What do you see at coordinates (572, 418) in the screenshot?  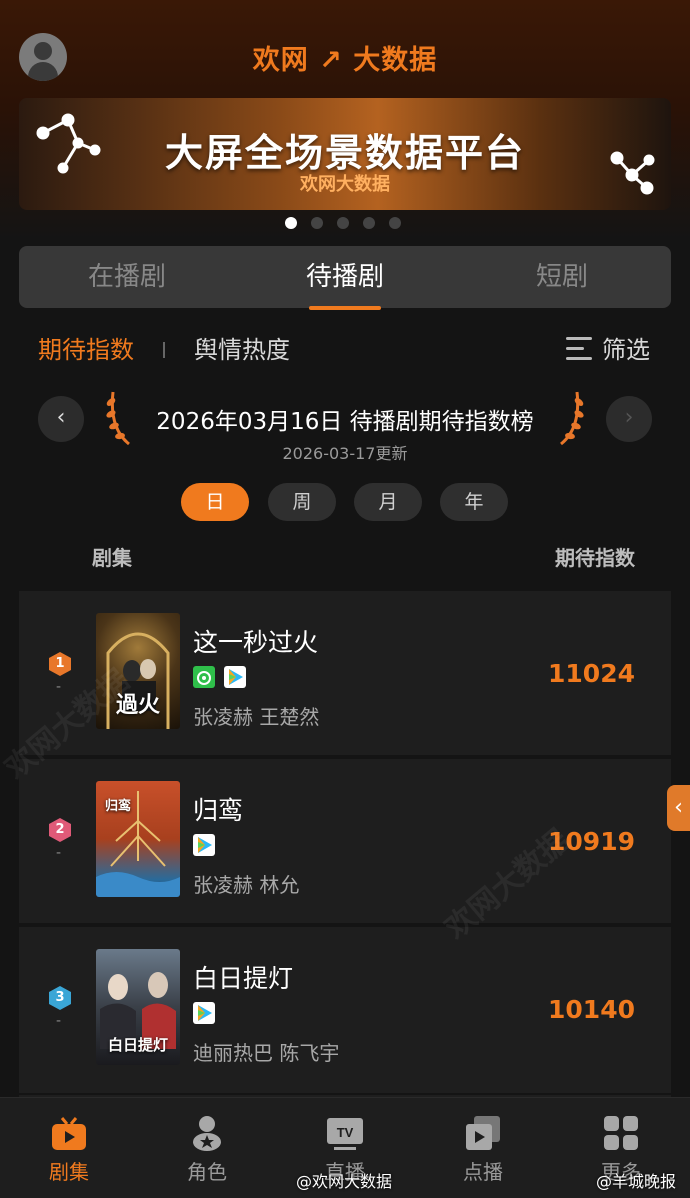 I see `laurel-right-icon` at bounding box center [572, 418].